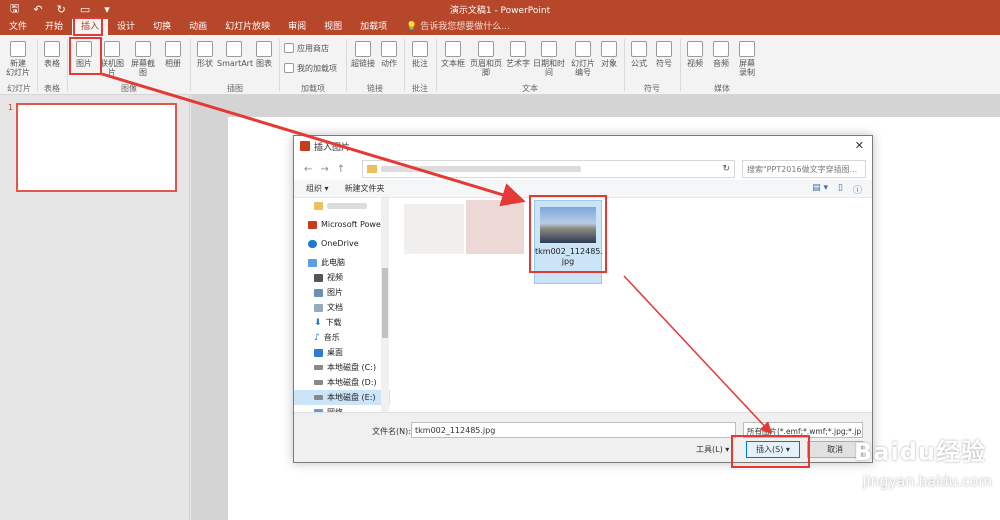 This screenshot has width=1000, height=520. Describe the element at coordinates (373, 27) in the screenshot. I see `tab-addins: 加载项` at that location.